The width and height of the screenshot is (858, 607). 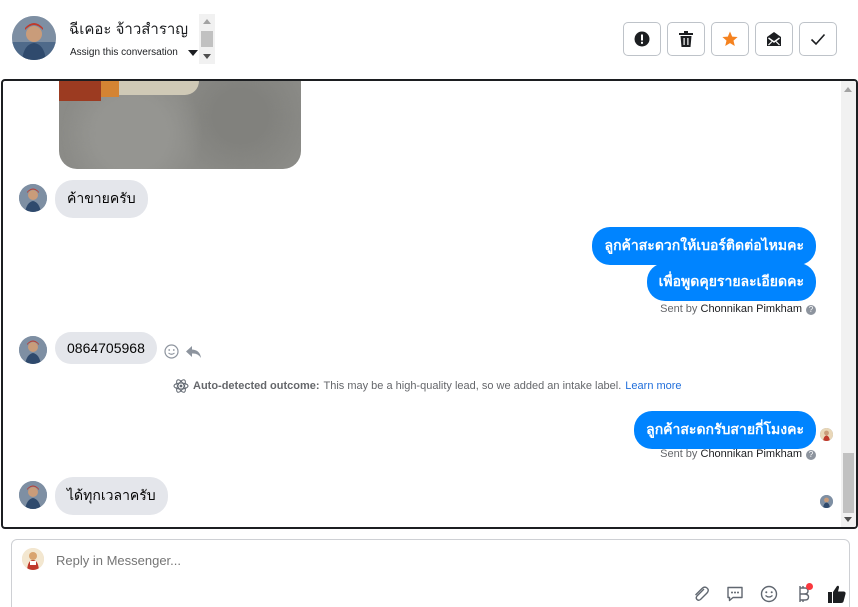 I want to click on caret-down-icon, so click(x=192, y=52).